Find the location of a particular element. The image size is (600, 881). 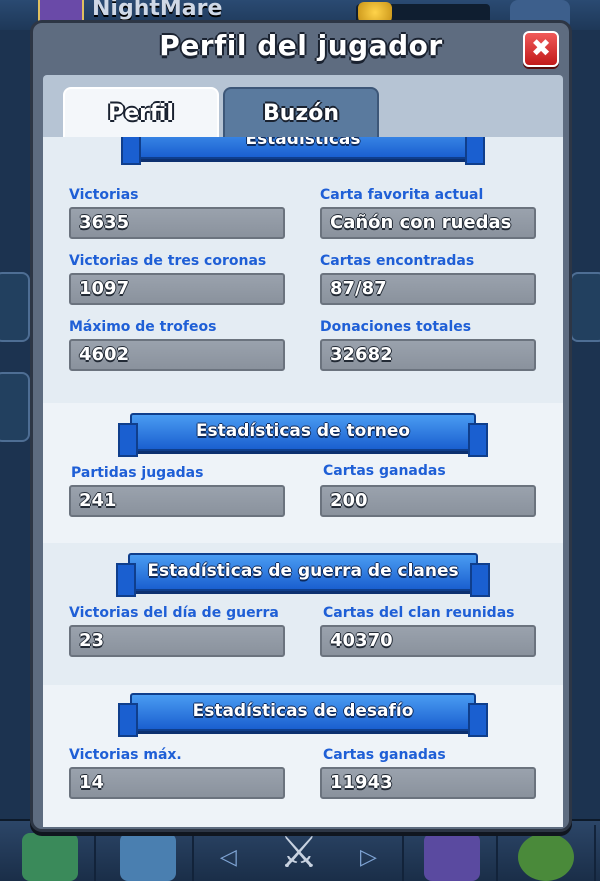

stat-value: 1097 is located at coordinates (177, 289).